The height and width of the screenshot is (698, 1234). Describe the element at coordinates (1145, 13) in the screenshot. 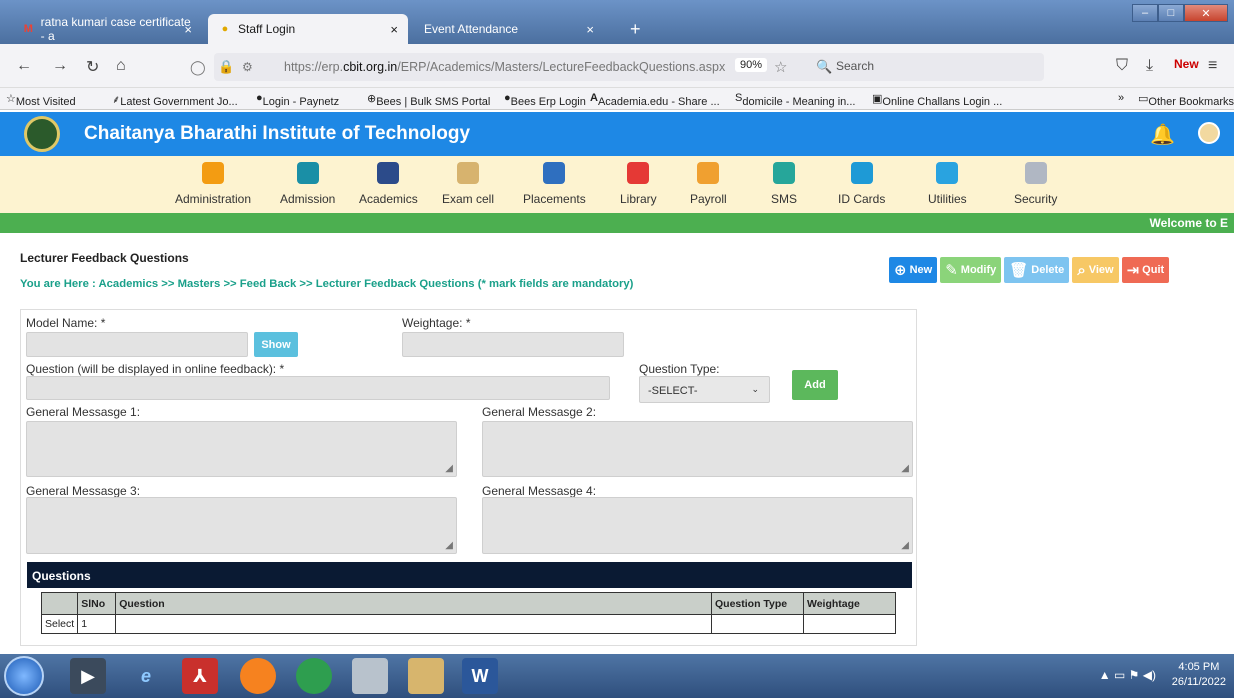

I see `minimize-icon: –` at that location.